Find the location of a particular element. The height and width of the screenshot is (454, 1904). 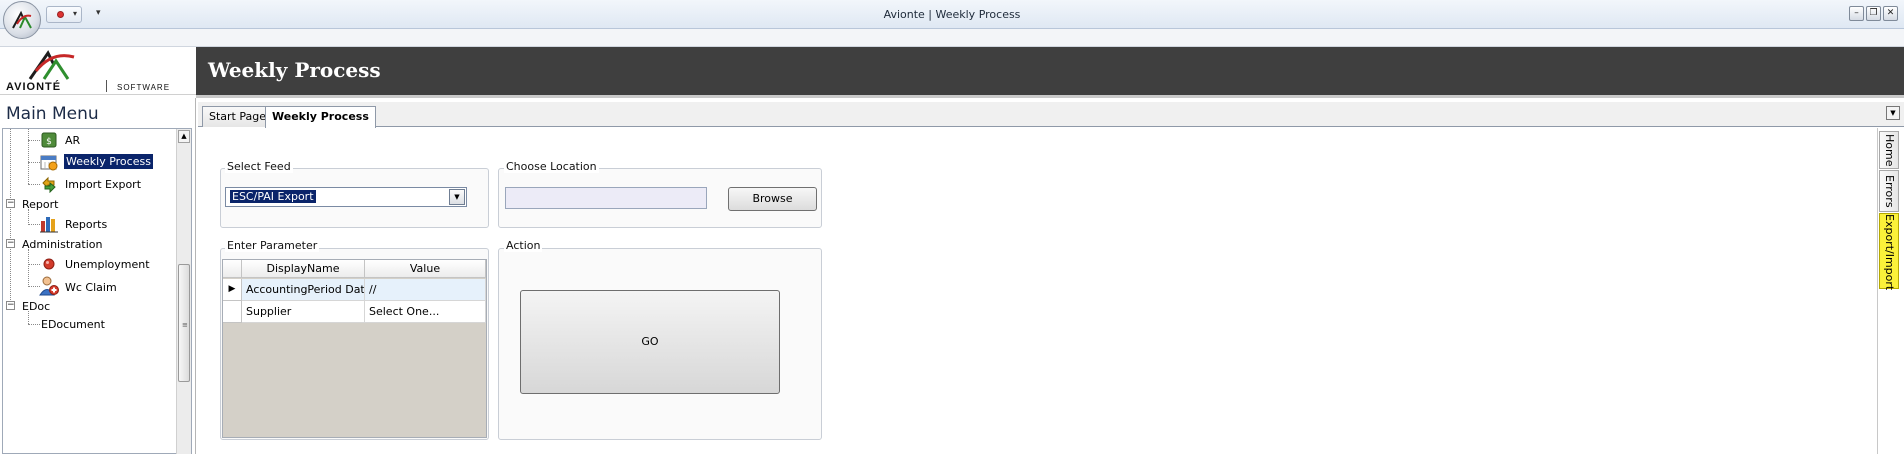

grip-icon: ≡ is located at coordinates (185, 325).